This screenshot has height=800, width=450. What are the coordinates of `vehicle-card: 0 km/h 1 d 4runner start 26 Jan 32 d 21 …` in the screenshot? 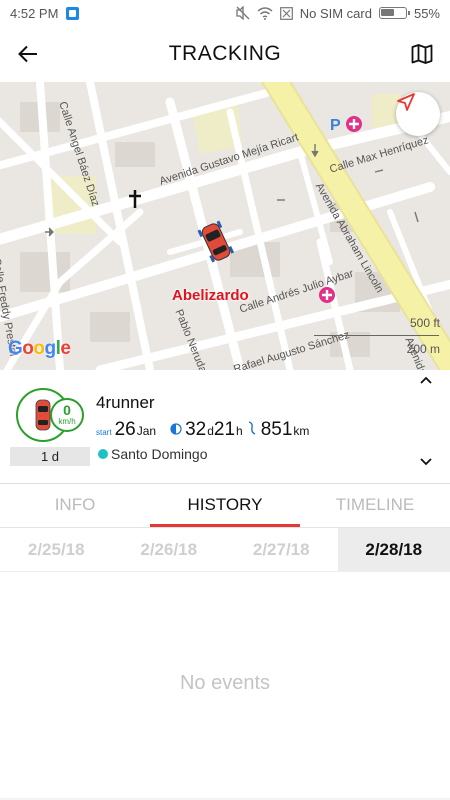 It's located at (225, 427).